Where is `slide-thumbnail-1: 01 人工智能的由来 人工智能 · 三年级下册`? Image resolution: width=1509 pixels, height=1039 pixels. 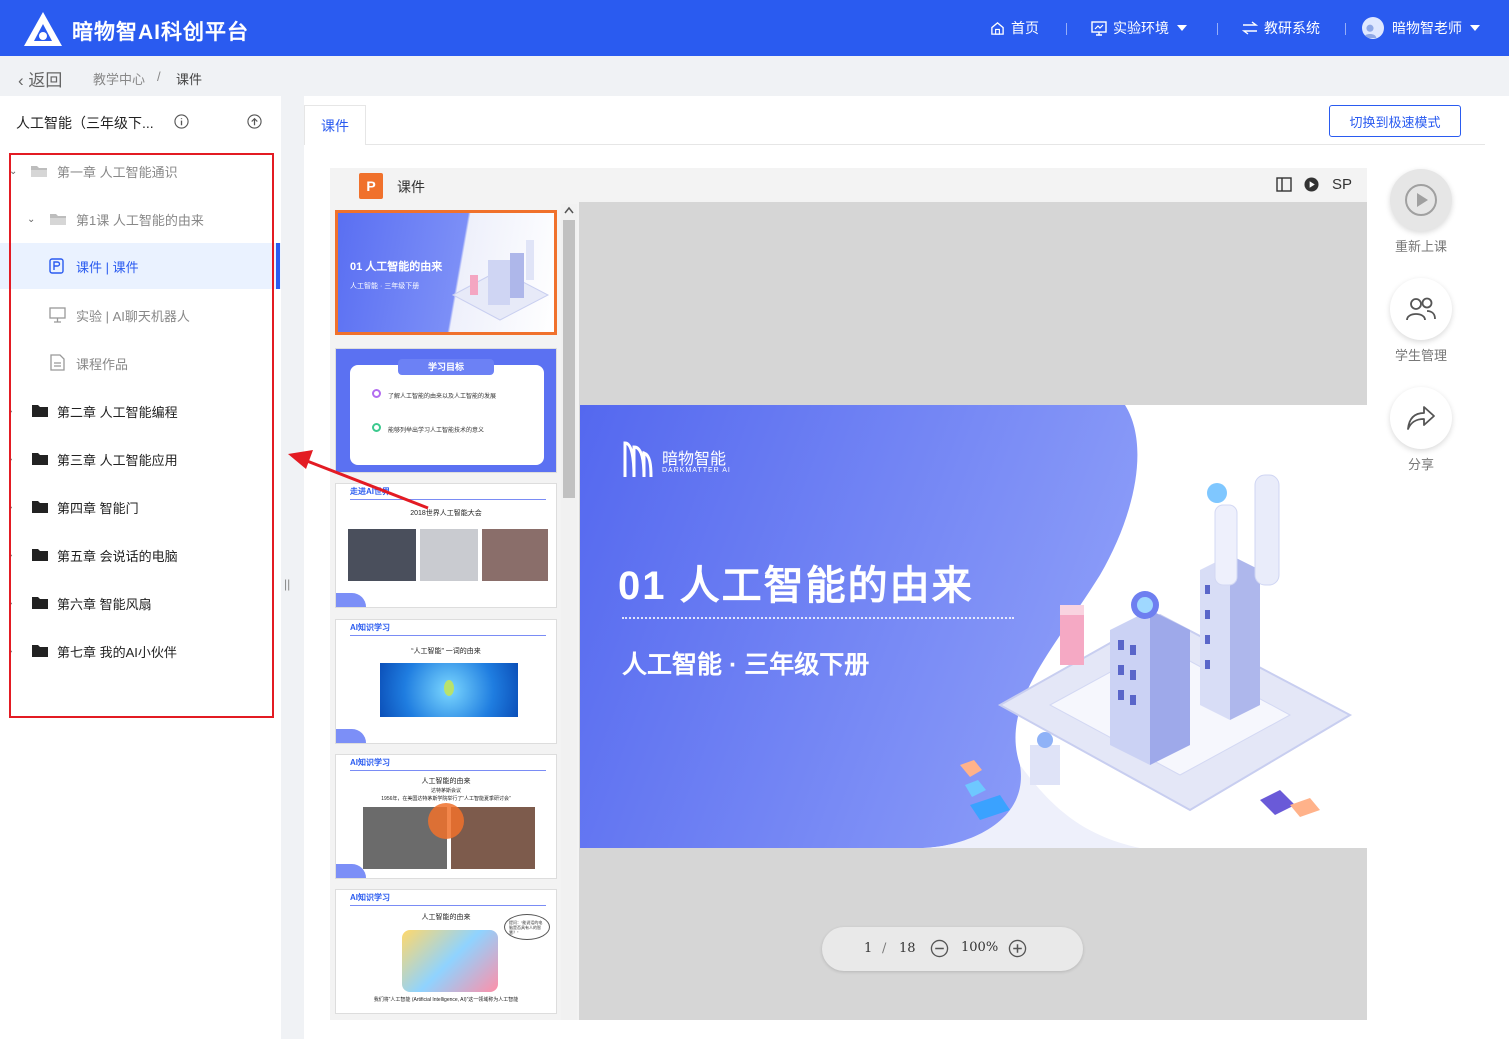
slide-thumbnail-1: 01 人工智能的由来 人工智能 · 三年级下册 is located at coordinates (446, 272).